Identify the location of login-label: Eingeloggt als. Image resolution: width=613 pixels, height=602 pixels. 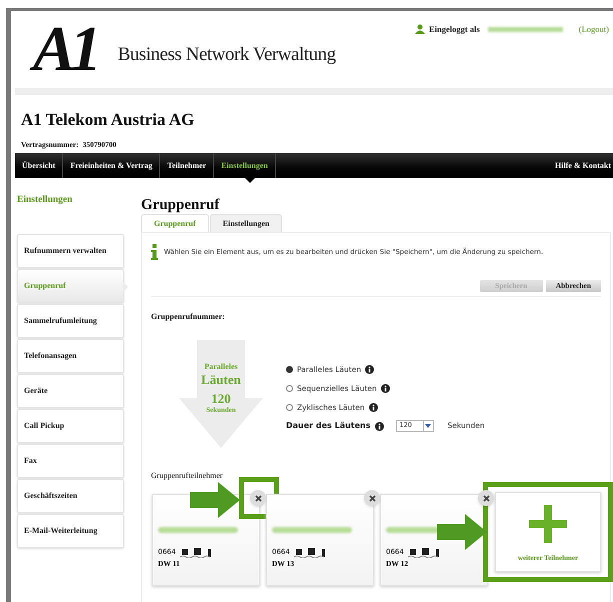
(454, 29).